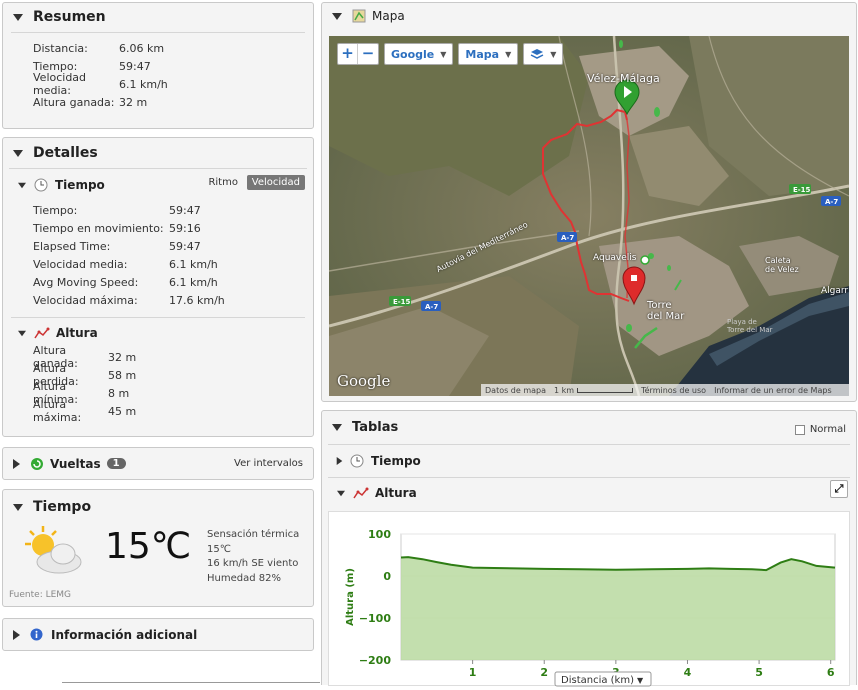 This screenshot has width=858, height=690. What do you see at coordinates (268, 463) in the screenshot?
I see `ver-intervalos-link: Ver intervalos` at bounding box center [268, 463].